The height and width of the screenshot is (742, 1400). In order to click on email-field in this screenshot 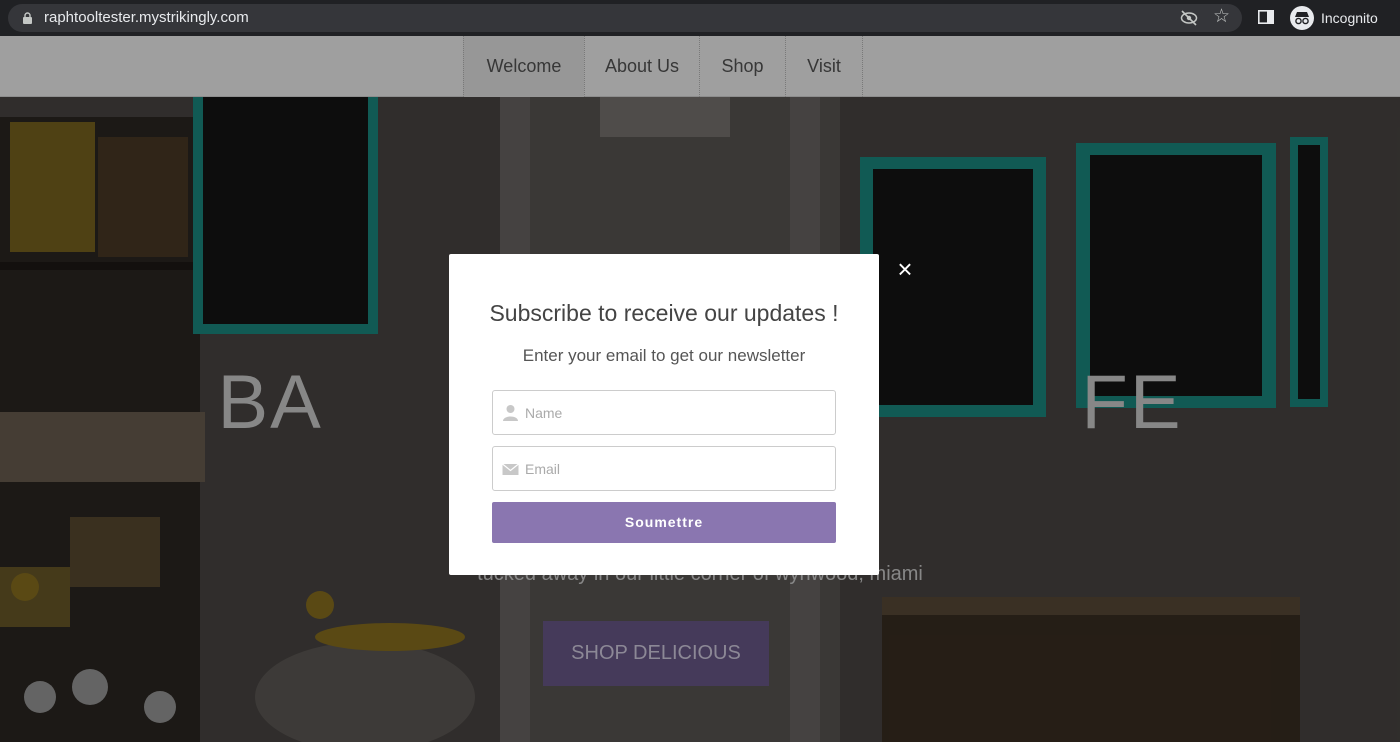, I will do `click(664, 468)`.